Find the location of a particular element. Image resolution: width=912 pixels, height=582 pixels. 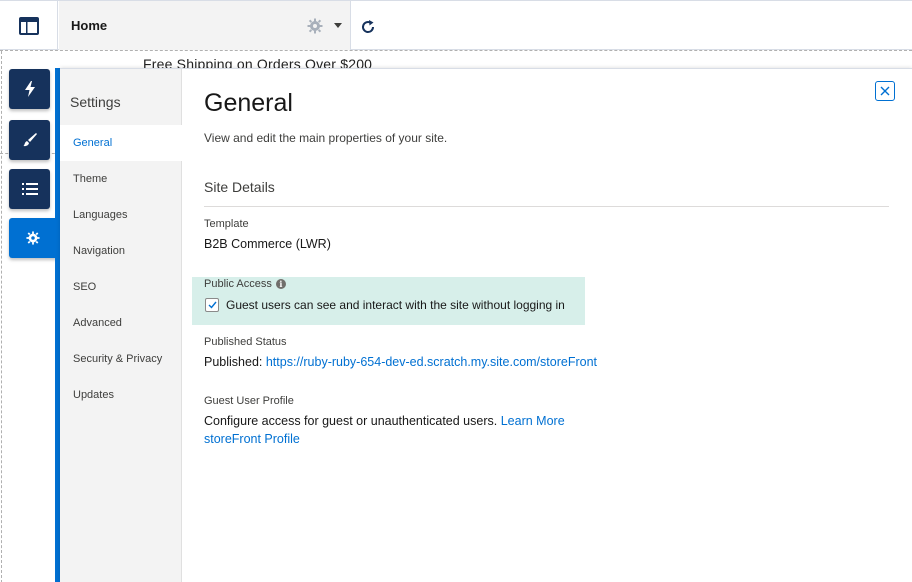

gear-icon is located at coordinates (33, 238).